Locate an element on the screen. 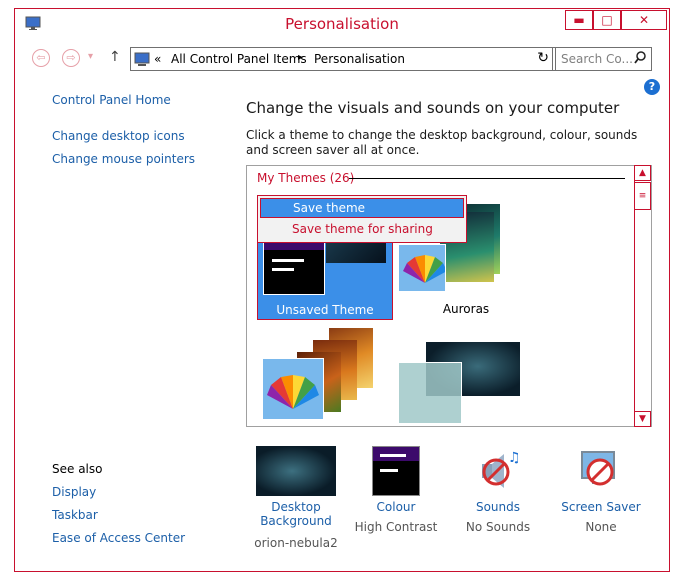 The image size is (682, 585). breadcrumb-personalisation: Personalisation is located at coordinates (359, 59).